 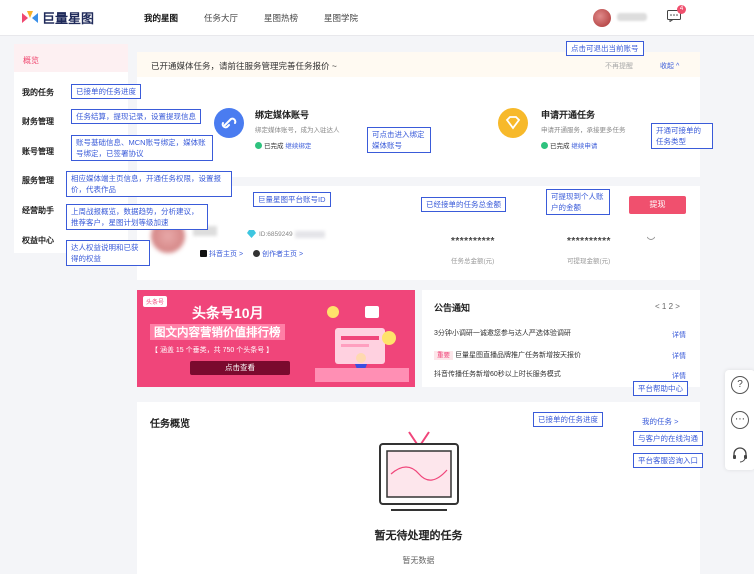 I want to click on callout-total-amount: 已经接单的任务总金额, so click(x=463, y=204).